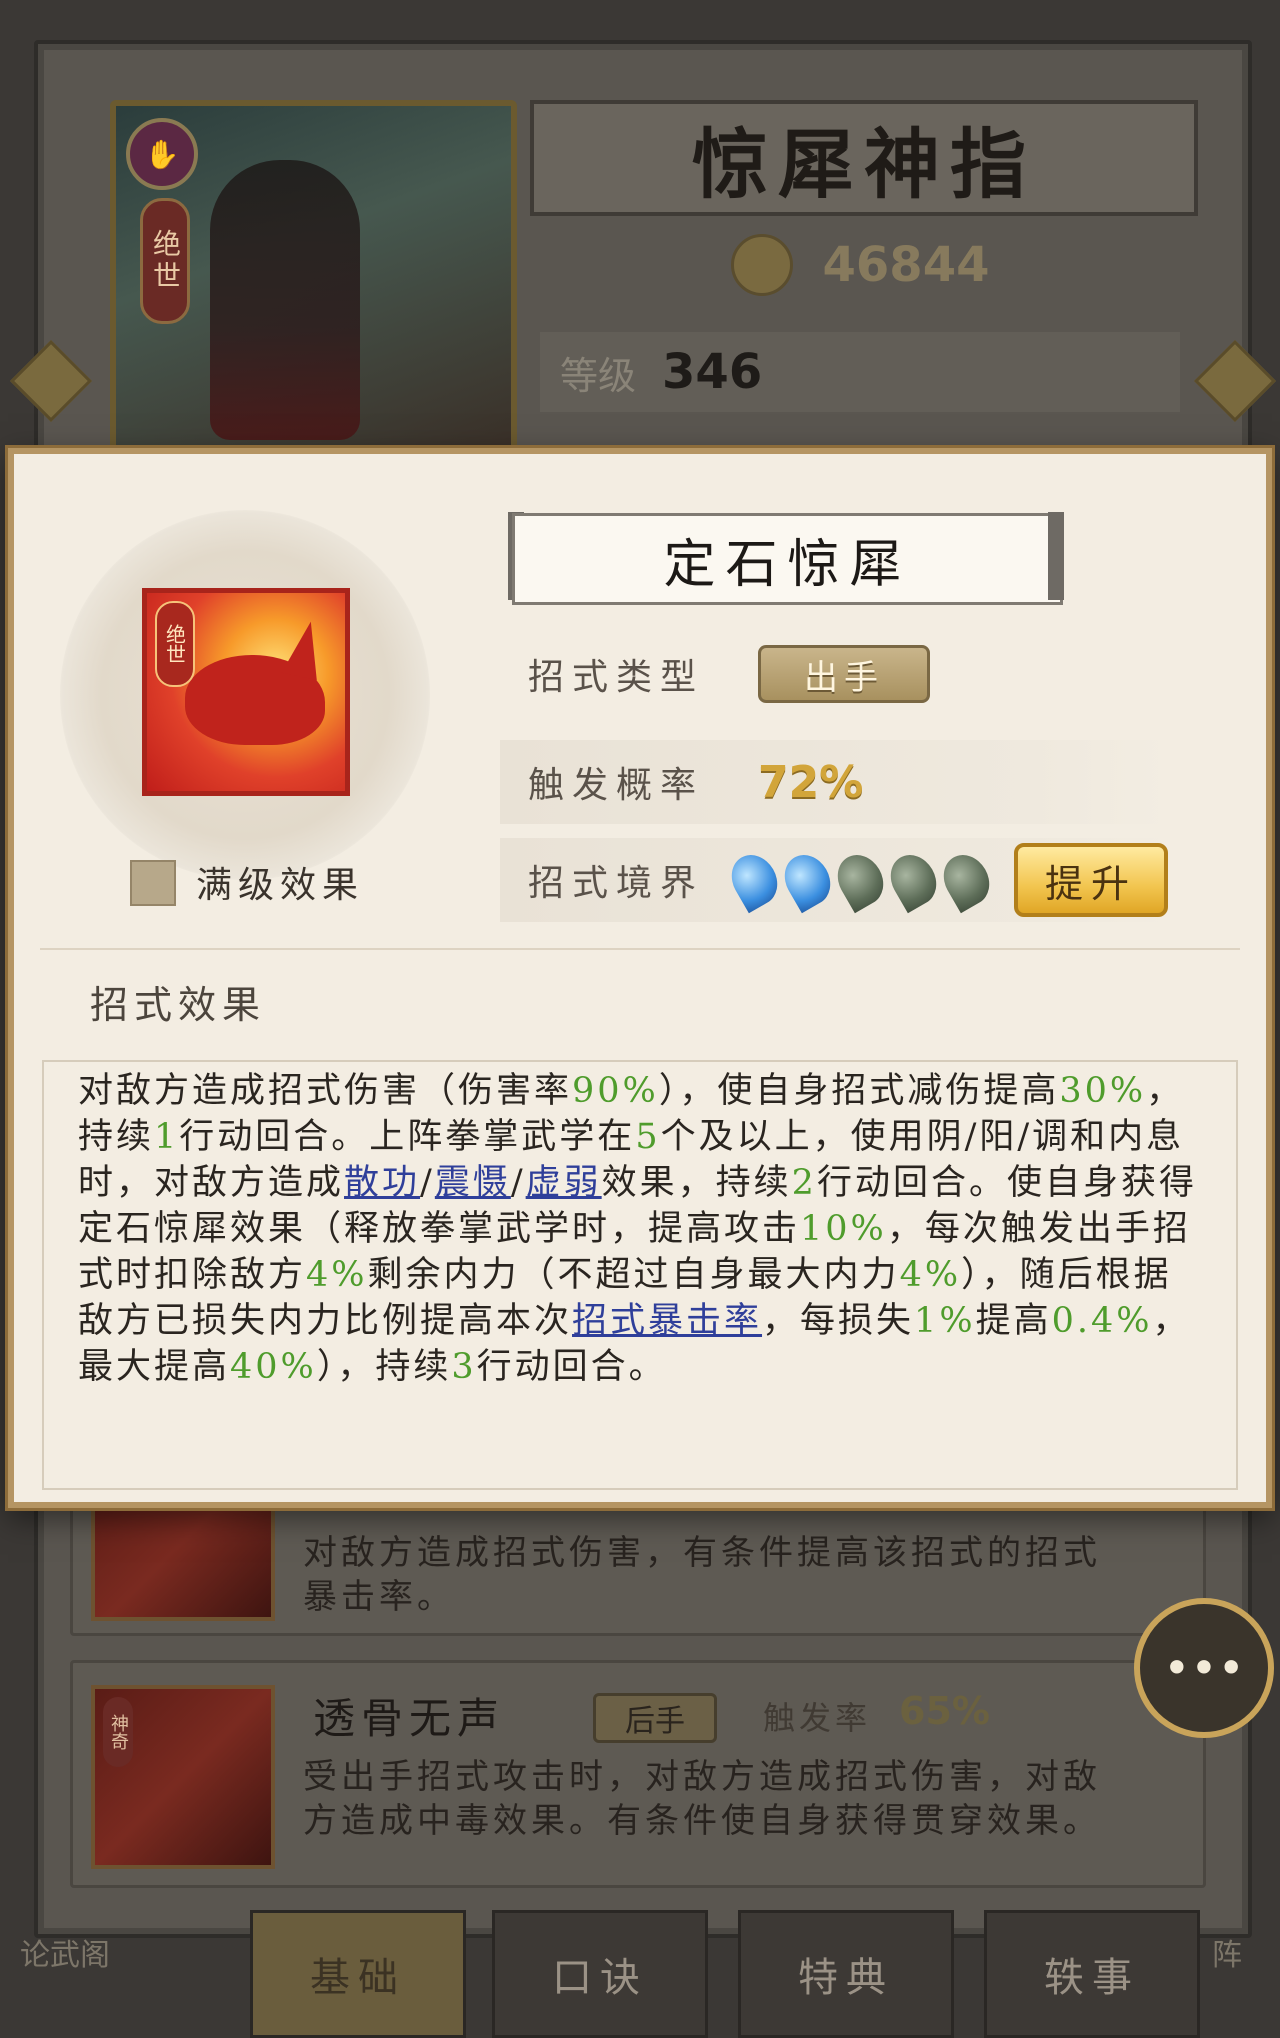  I want to click on effect-link: 震慑, so click(473, 1183).